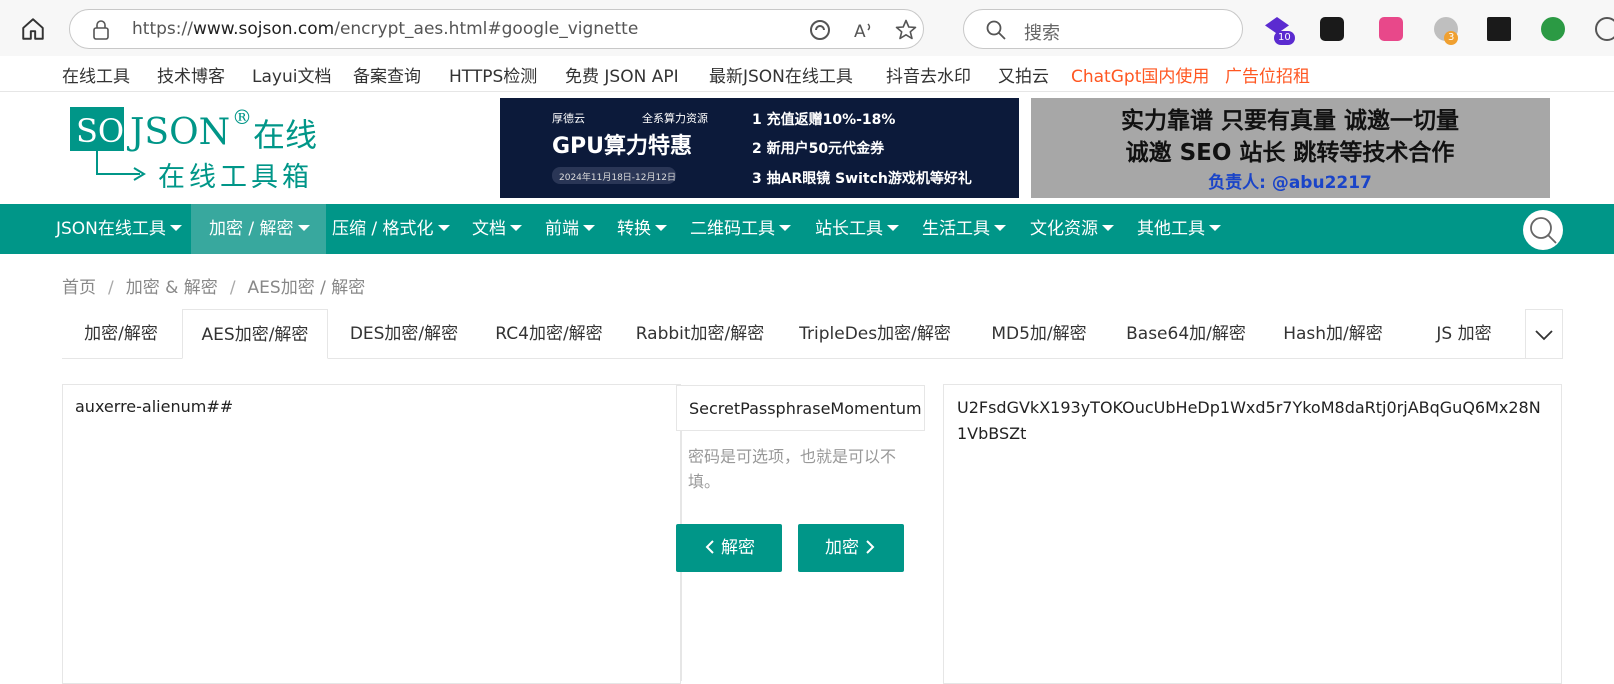  What do you see at coordinates (1332, 29) in the screenshot?
I see `game-controller-icon` at bounding box center [1332, 29].